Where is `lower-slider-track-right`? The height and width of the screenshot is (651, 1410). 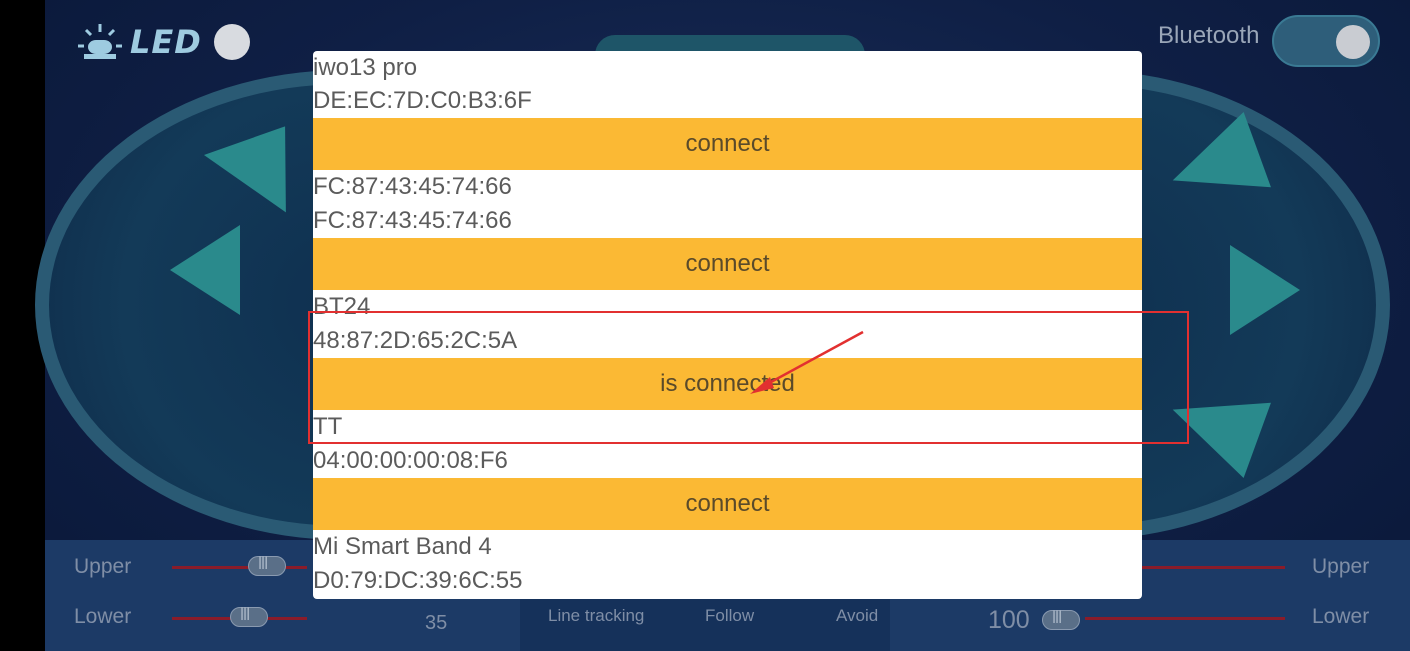 lower-slider-track-right is located at coordinates (1185, 618).